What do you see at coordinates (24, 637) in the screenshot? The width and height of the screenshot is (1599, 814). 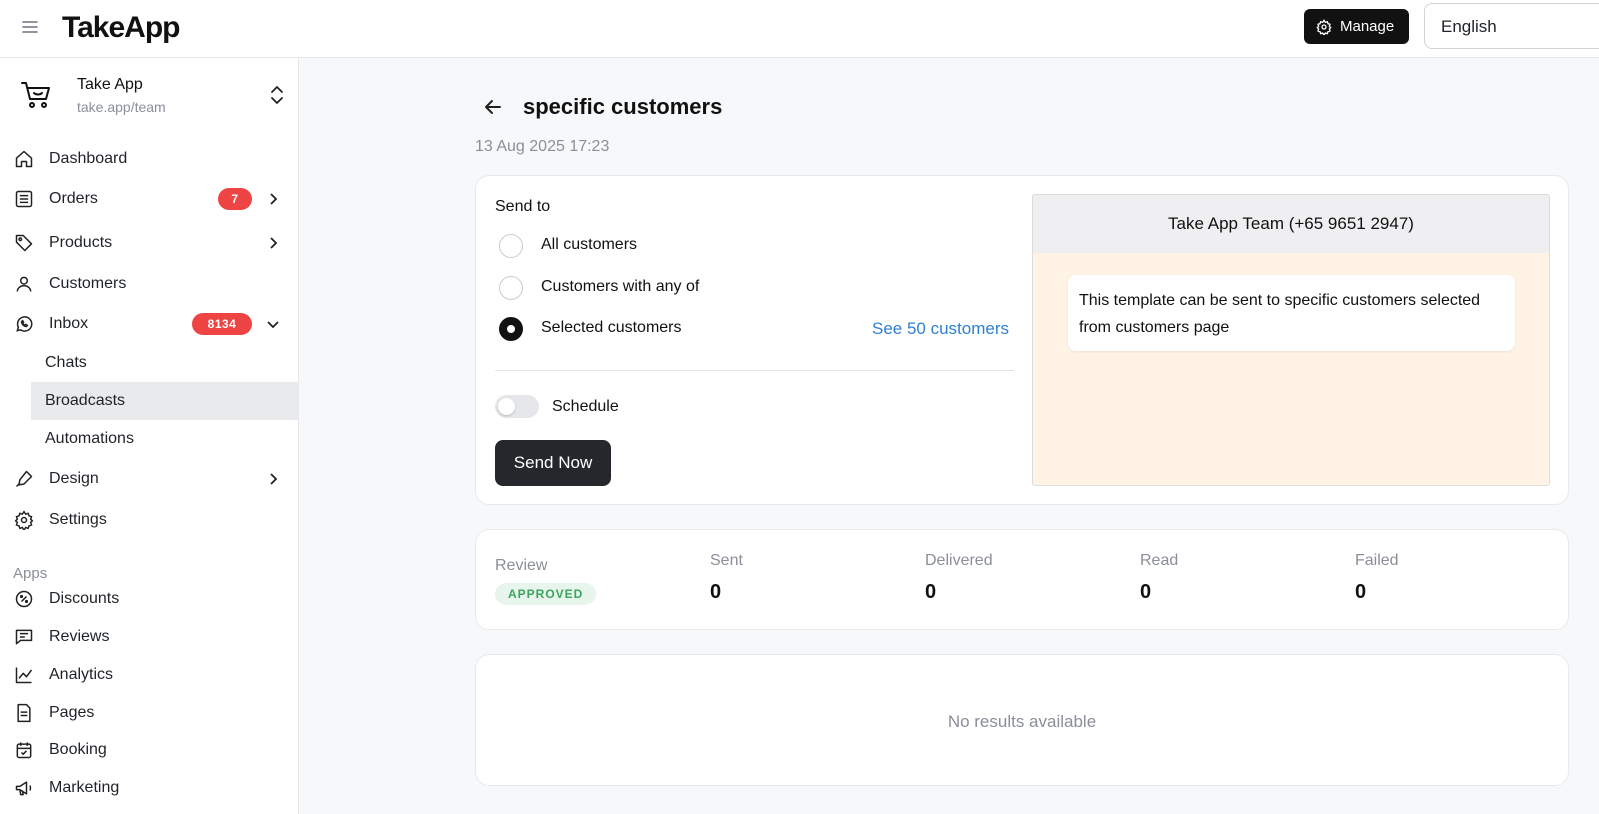 I see `reviews-icon` at bounding box center [24, 637].